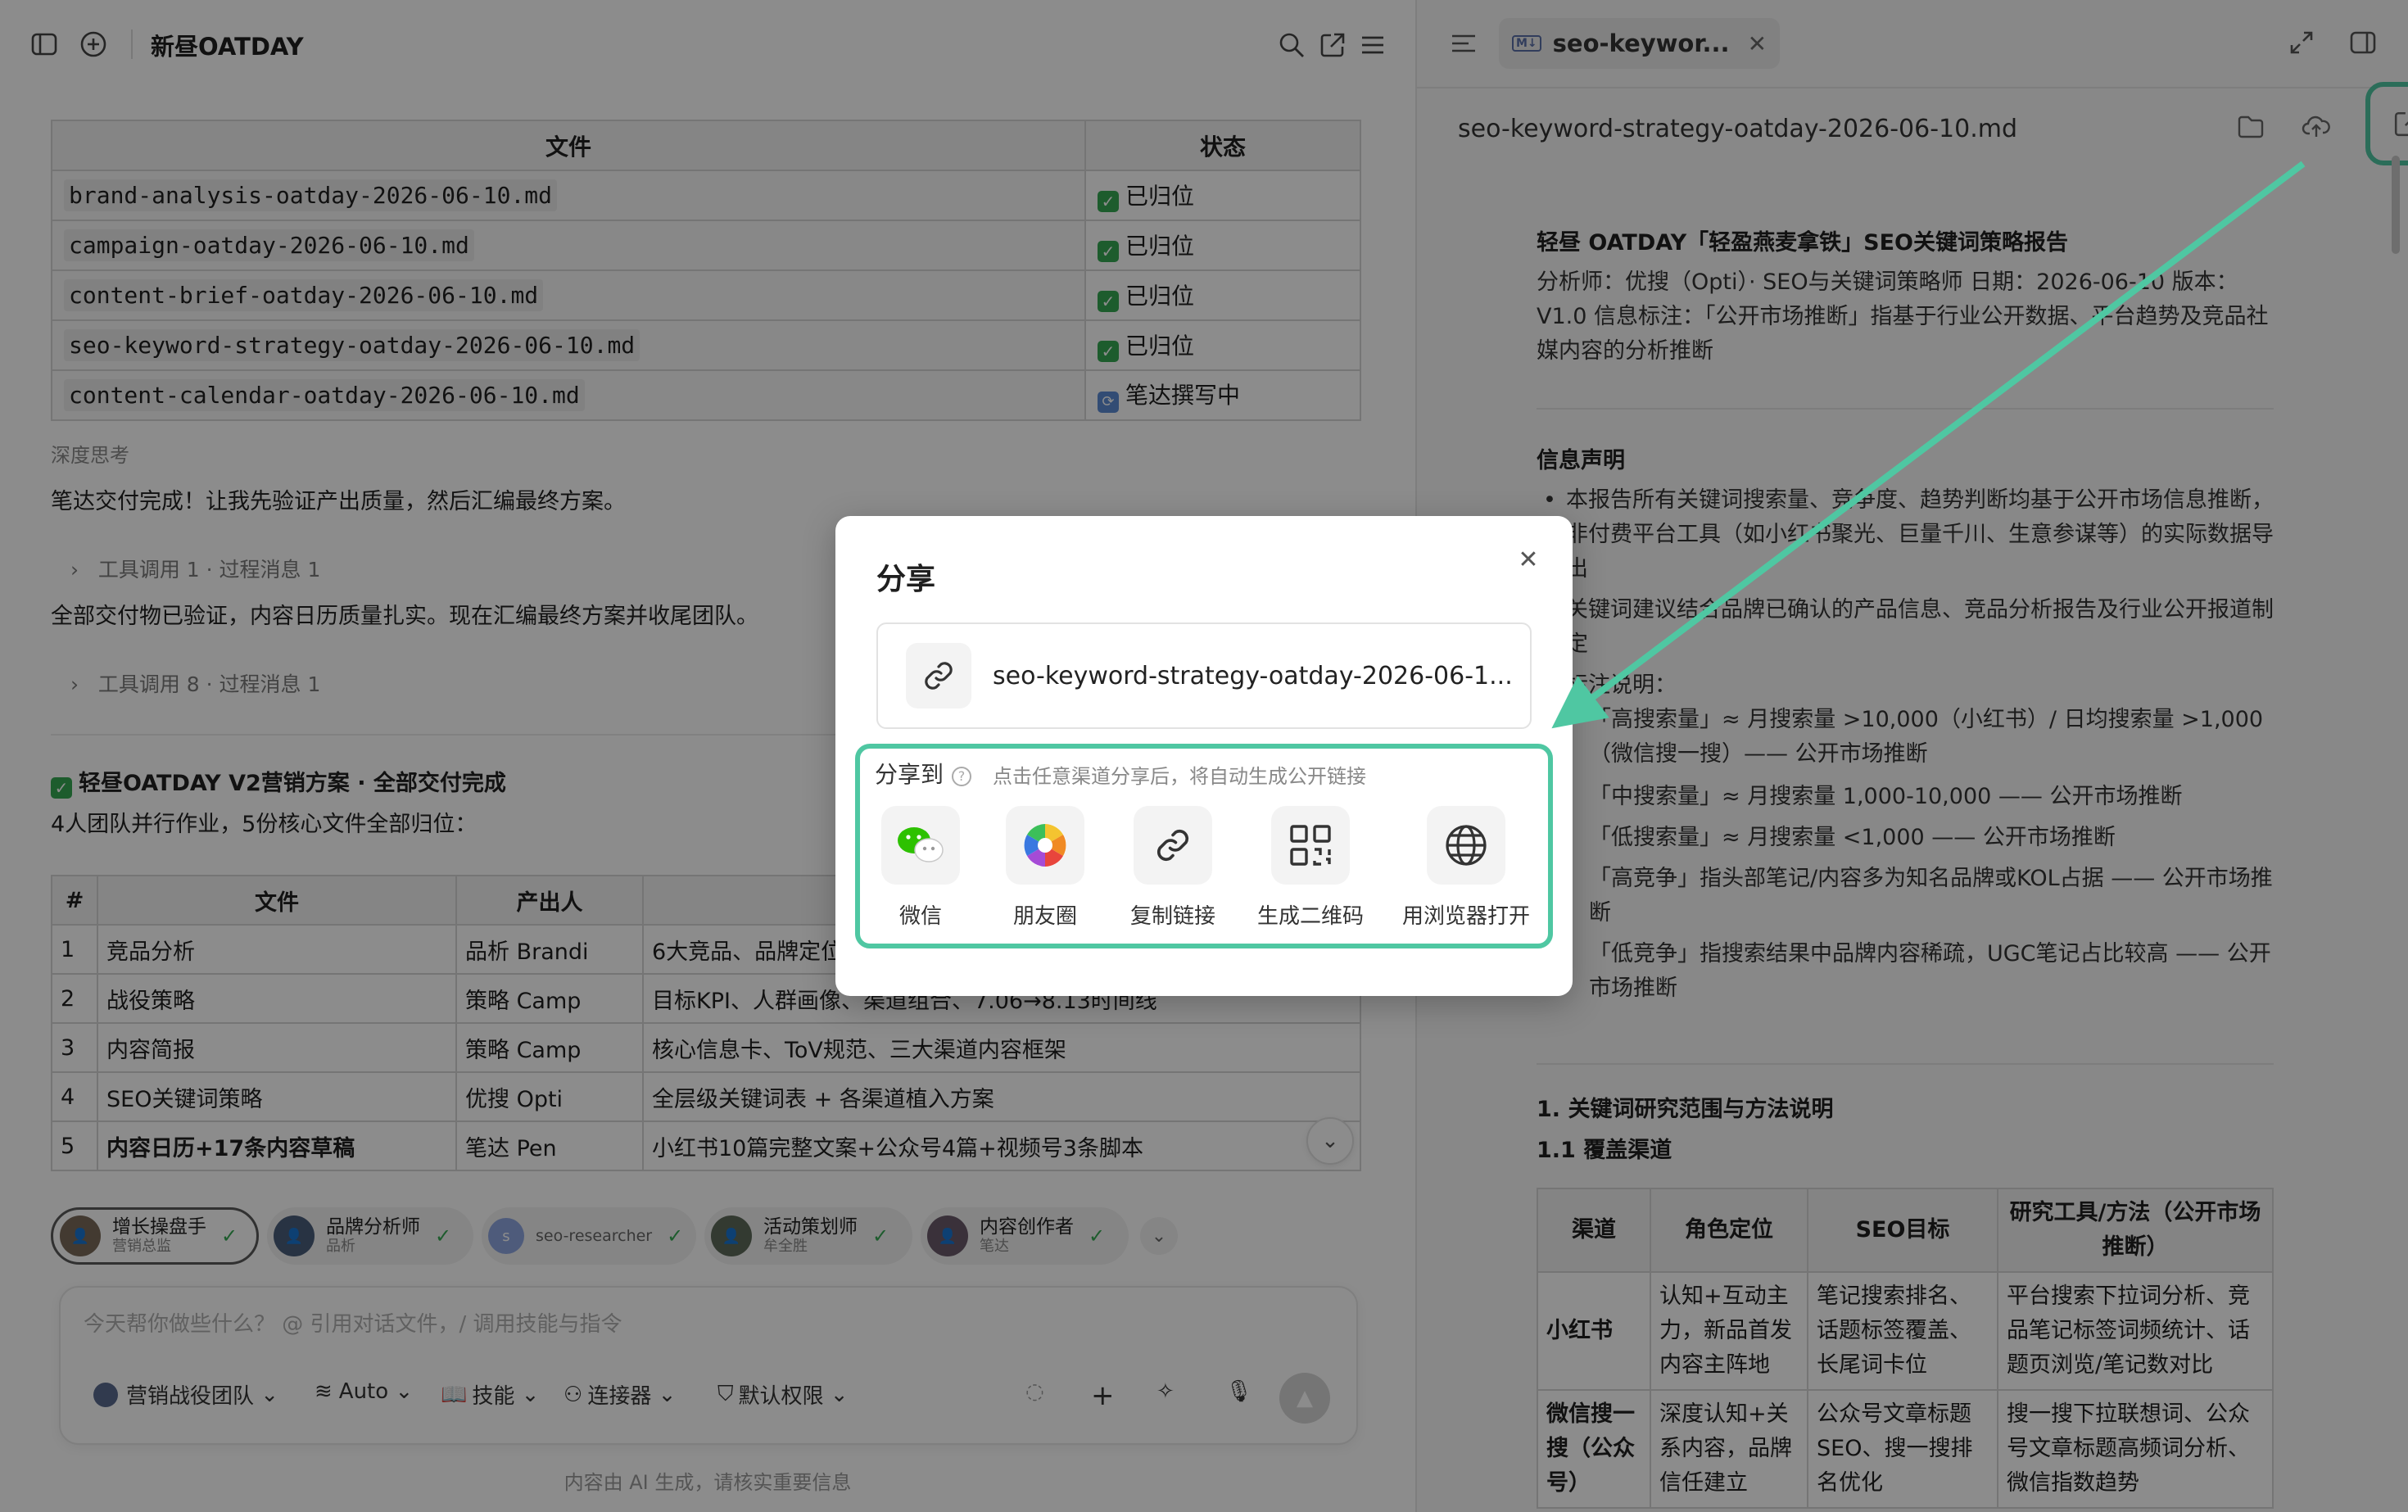 The width and height of the screenshot is (2408, 1512). What do you see at coordinates (906, 580) in the screenshot?
I see `dialog-title: 分享` at bounding box center [906, 580].